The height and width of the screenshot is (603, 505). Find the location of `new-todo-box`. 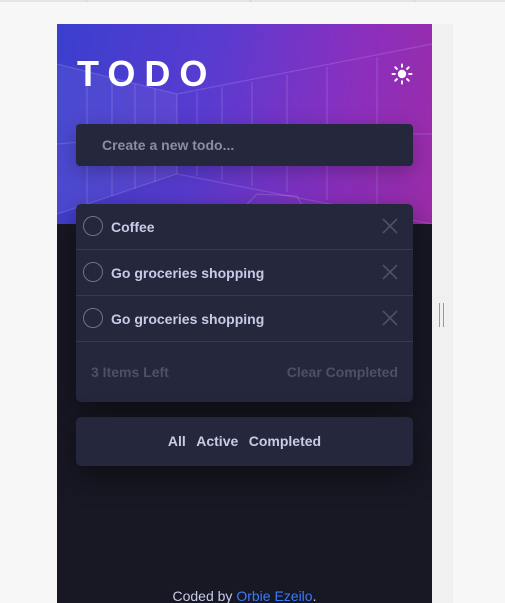

new-todo-box is located at coordinates (244, 145).